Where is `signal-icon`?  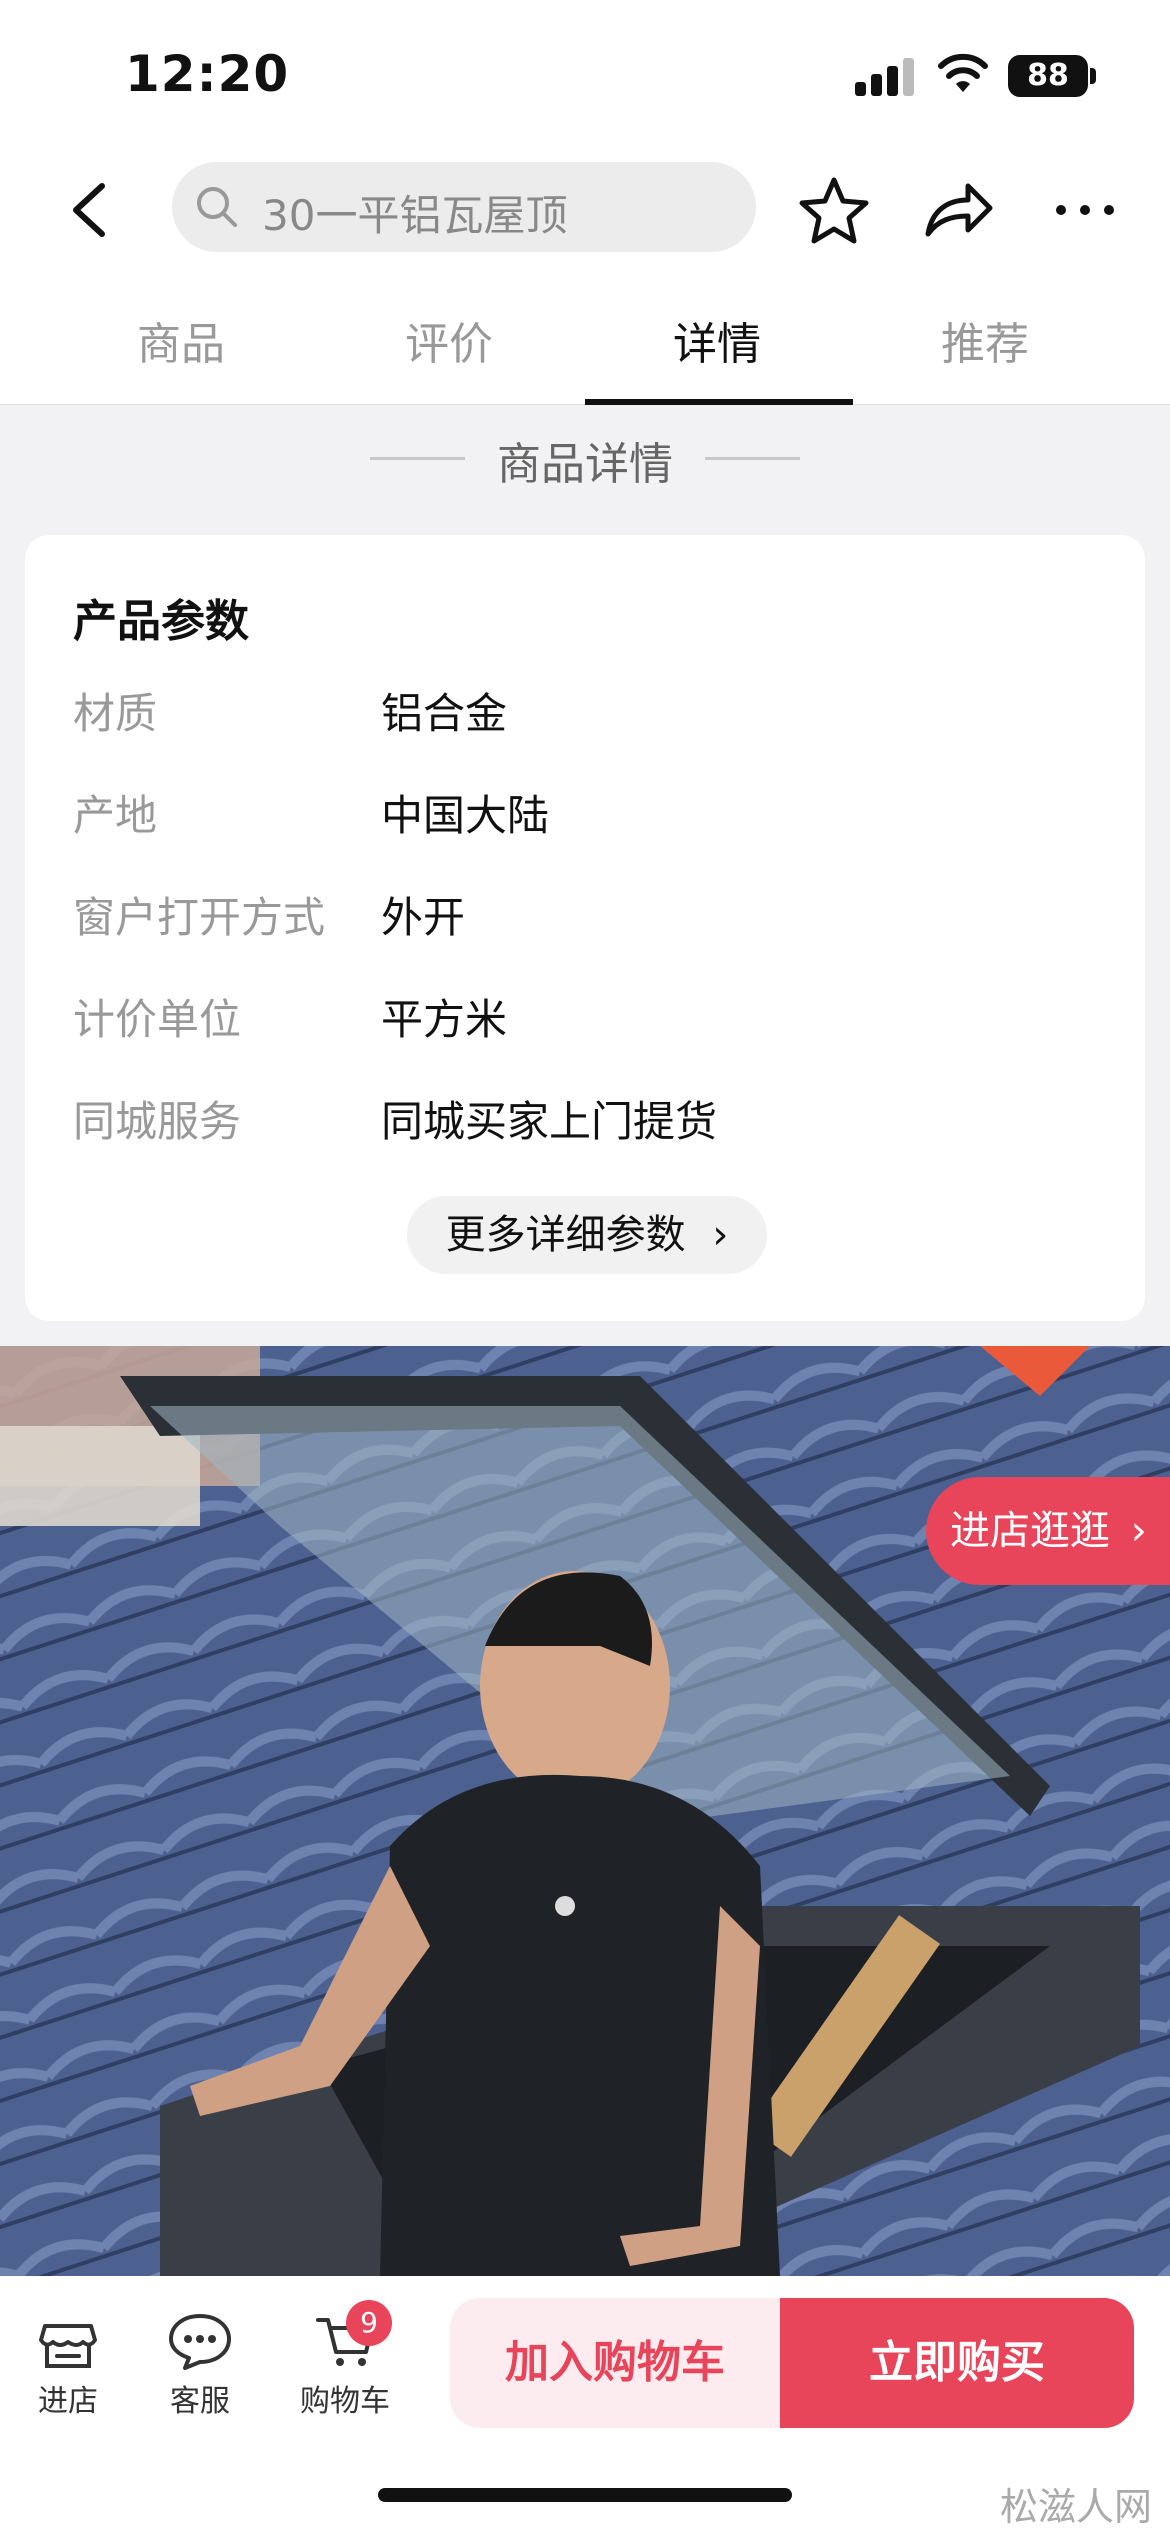 signal-icon is located at coordinates (885, 77).